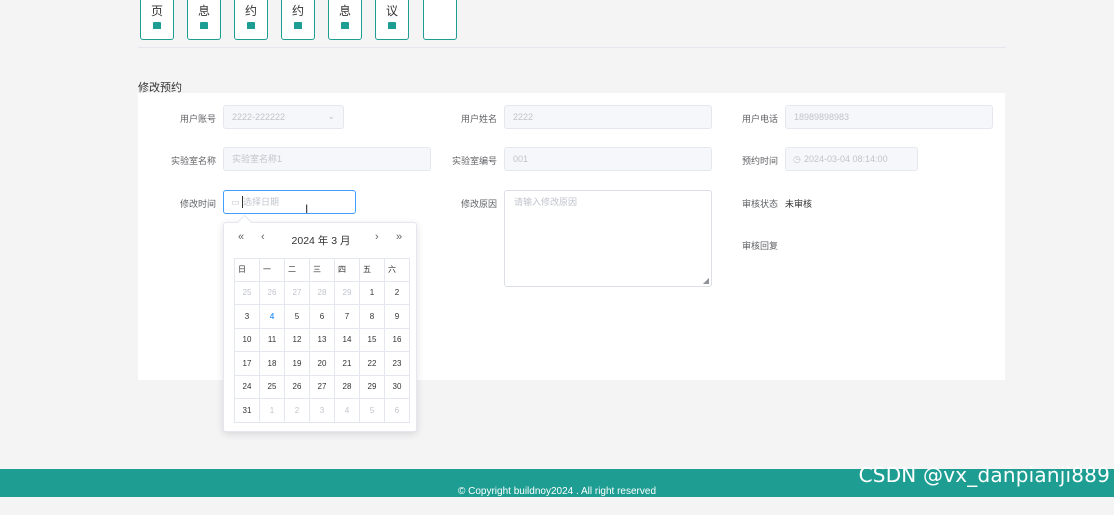 The width and height of the screenshot is (1114, 515). Describe the element at coordinates (523, 117) in the screenshot. I see `user-name-value: 2222` at that location.